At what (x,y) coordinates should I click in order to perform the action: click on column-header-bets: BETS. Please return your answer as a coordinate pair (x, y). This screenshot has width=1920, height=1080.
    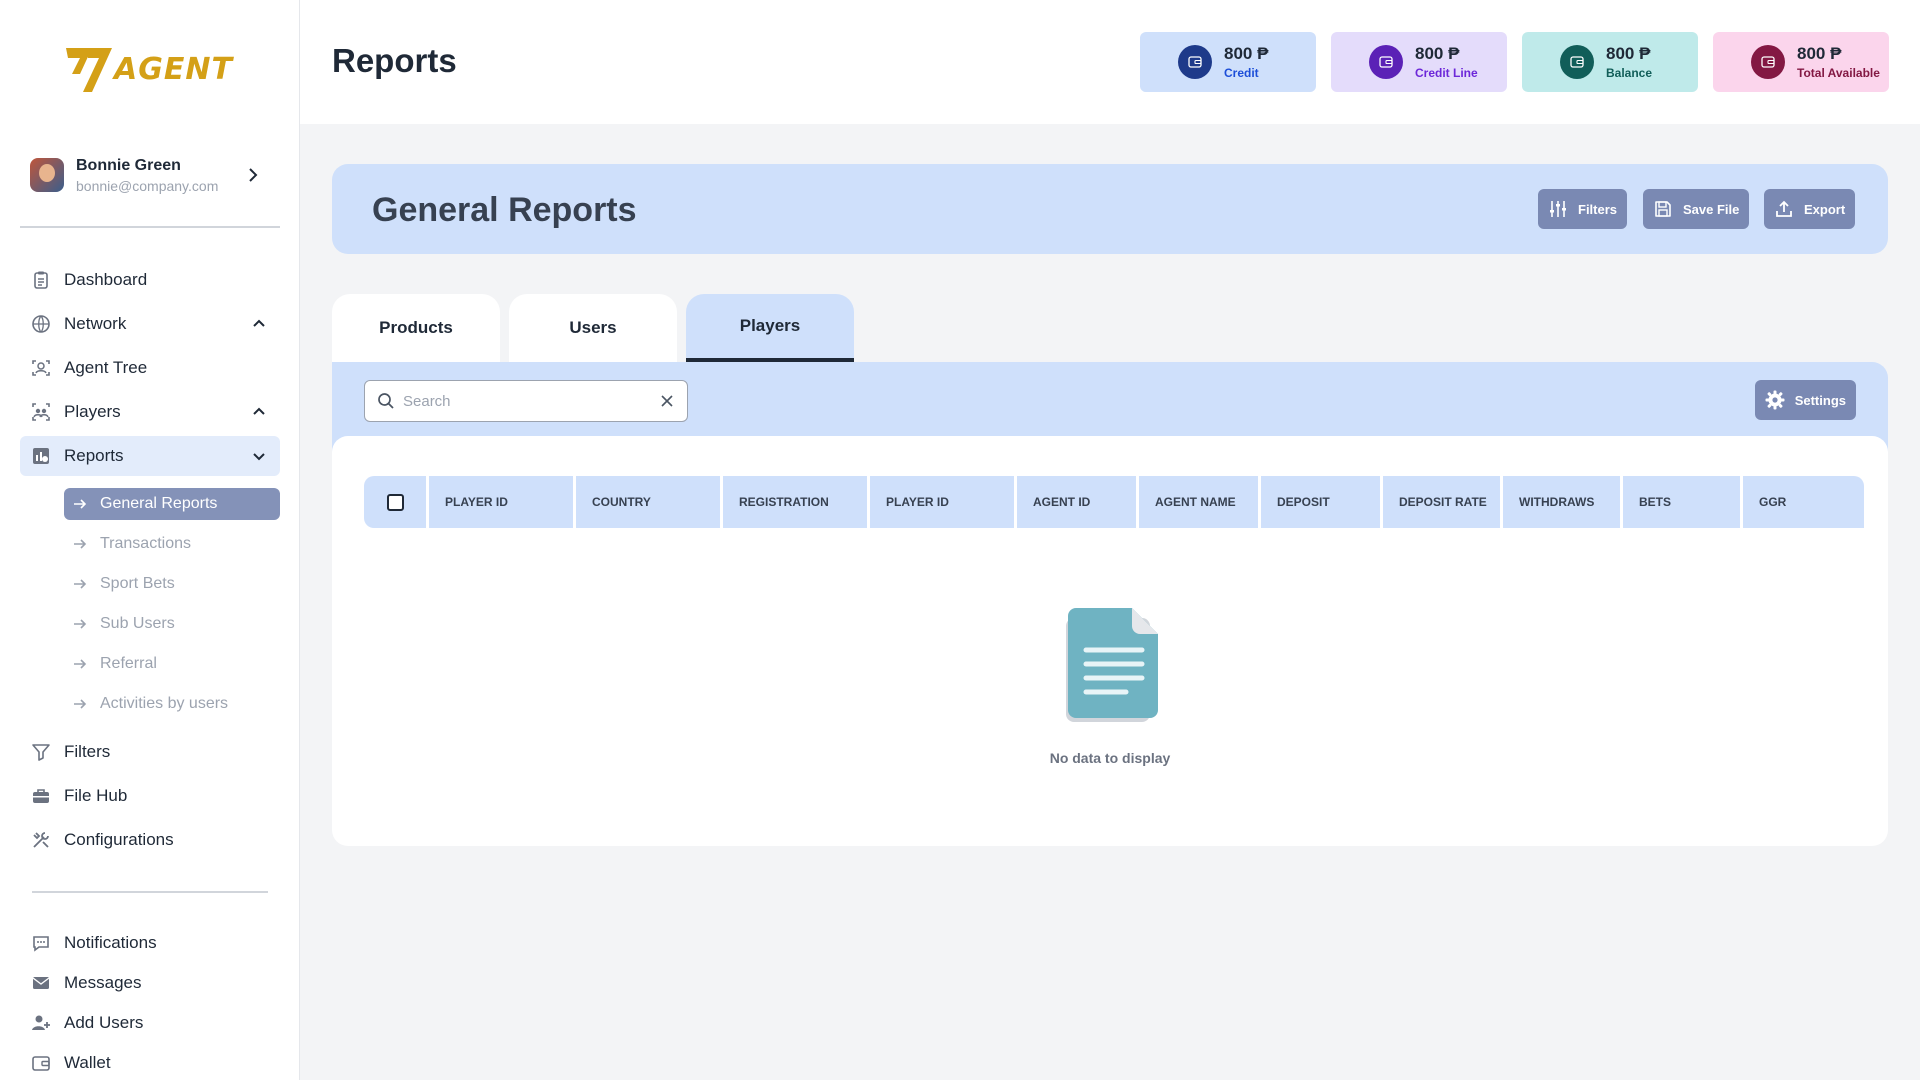
    Looking at the image, I should click on (1681, 502).